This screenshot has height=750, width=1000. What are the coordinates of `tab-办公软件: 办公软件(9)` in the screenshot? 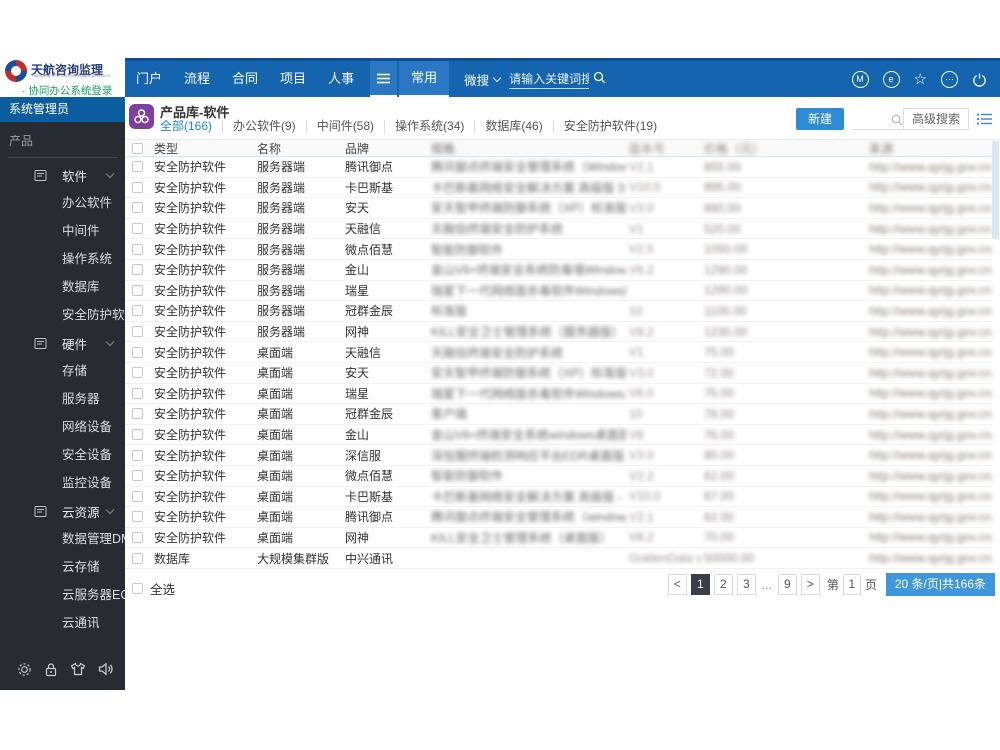 It's located at (265, 126).